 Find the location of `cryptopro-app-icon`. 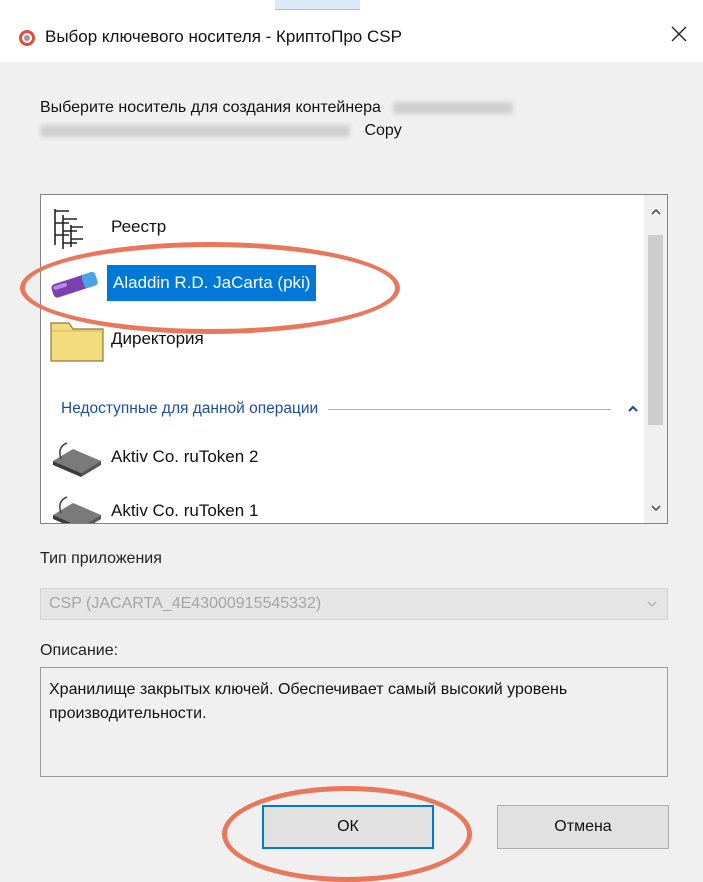

cryptopro-app-icon is located at coordinates (27, 38).